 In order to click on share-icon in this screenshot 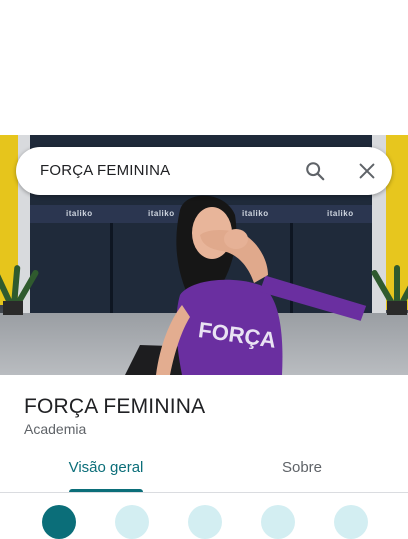, I will do `click(351, 522)`.